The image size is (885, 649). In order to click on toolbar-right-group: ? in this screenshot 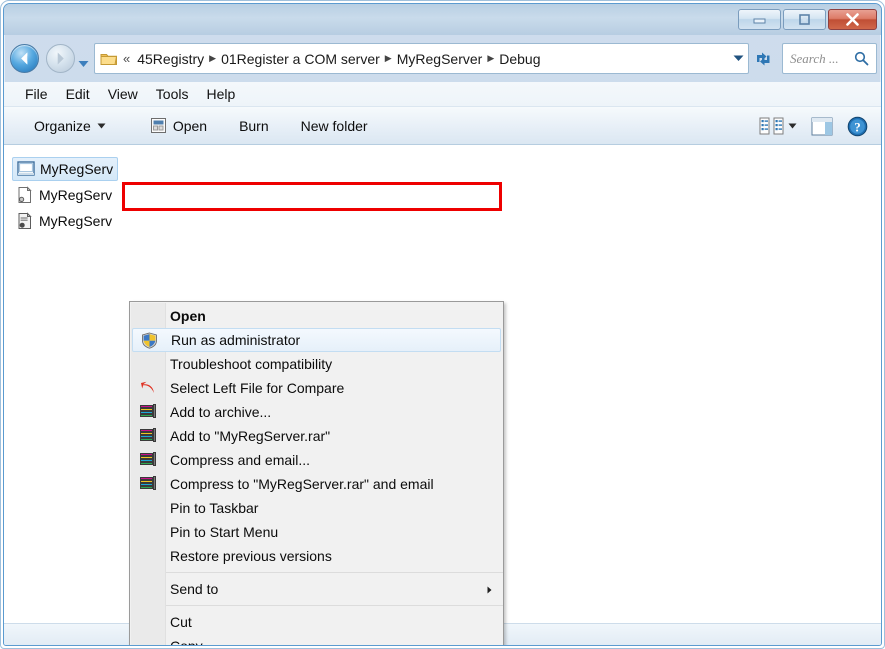, I will do `click(813, 126)`.